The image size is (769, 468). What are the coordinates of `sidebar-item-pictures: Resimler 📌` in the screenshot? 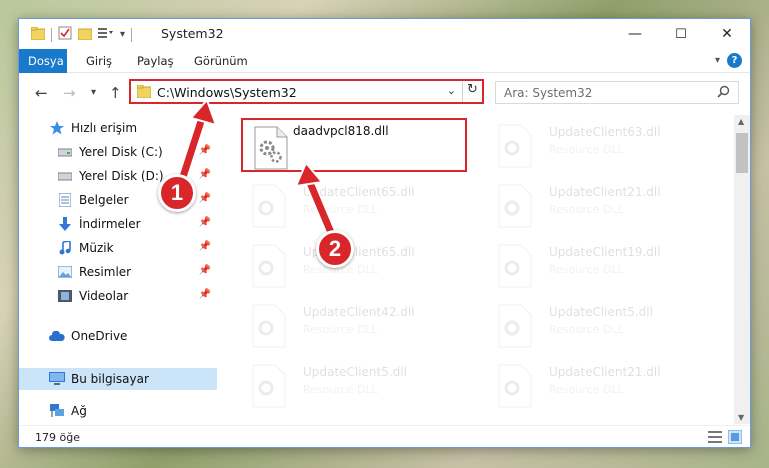 It's located at (118, 272).